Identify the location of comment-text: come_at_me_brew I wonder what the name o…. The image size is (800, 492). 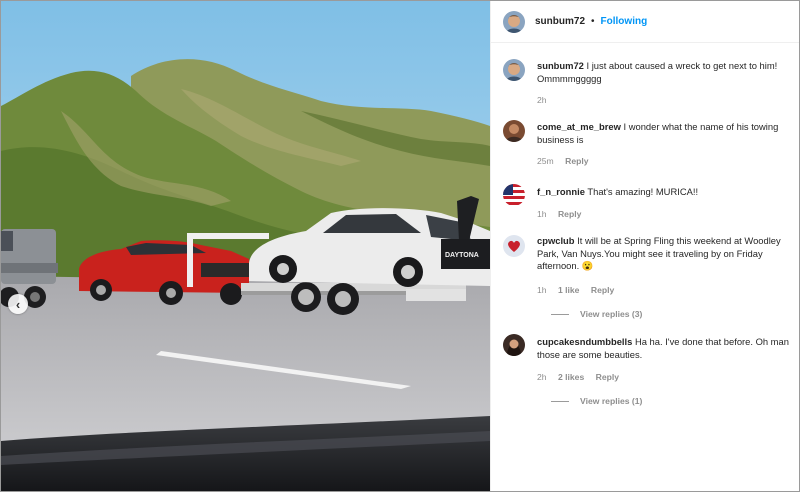
(665, 133).